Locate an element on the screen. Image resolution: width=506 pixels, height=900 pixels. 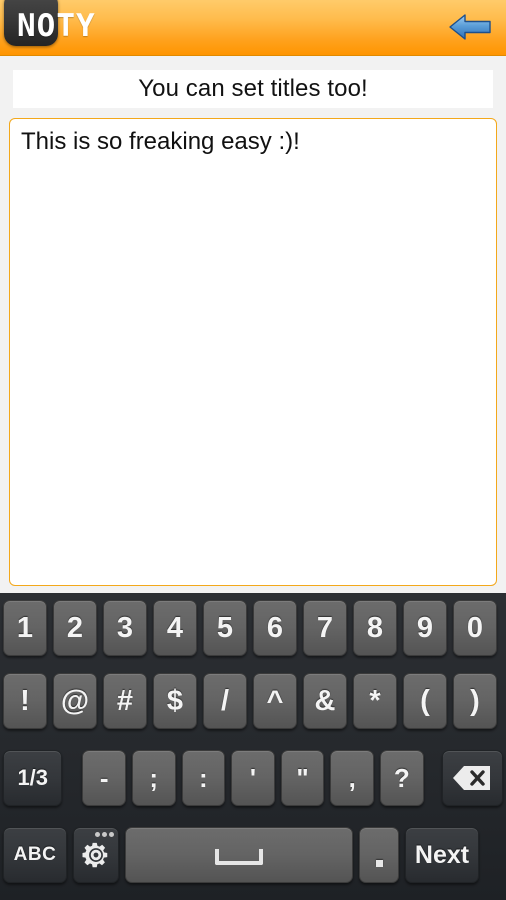
key-semicolon: ; is located at coordinates (153, 778).